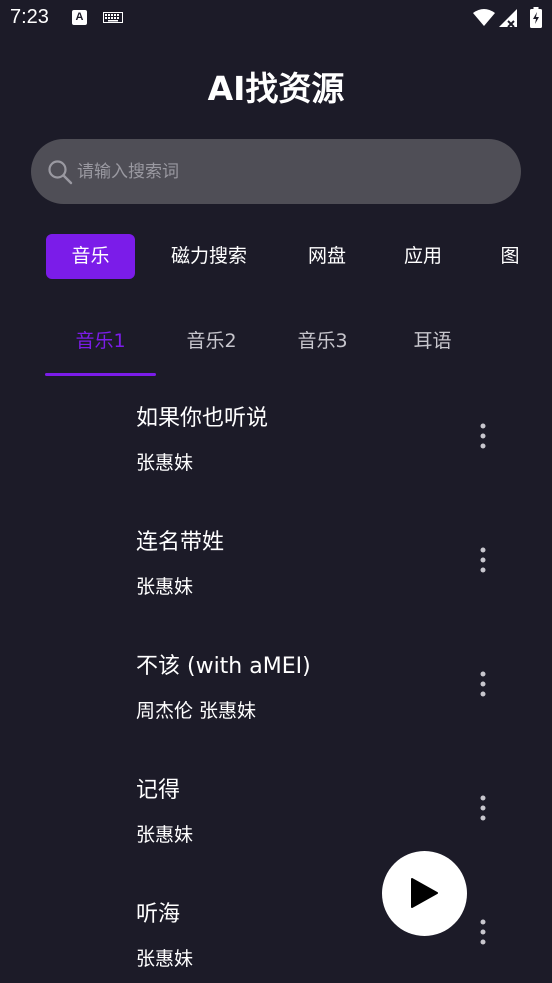 This screenshot has height=983, width=552. I want to click on category-music: 音乐, so click(90, 256).